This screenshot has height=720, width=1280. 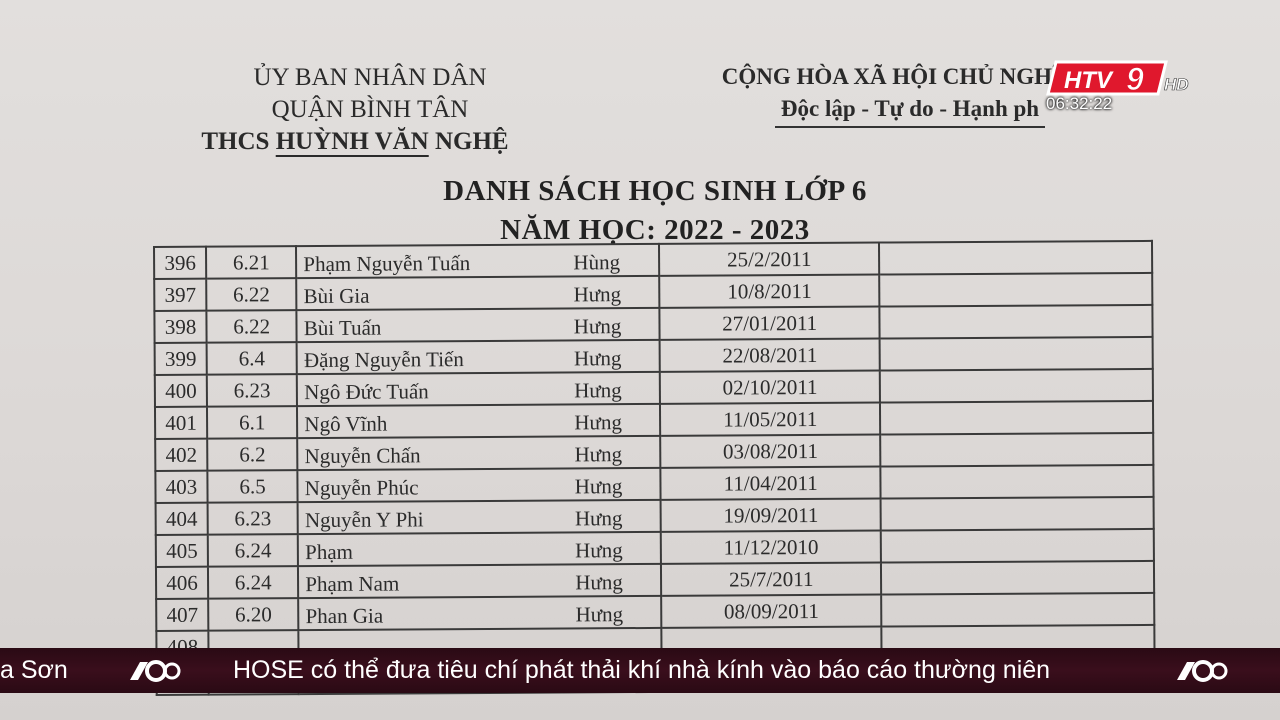 I want to click on row-surname: Phạm Nguyễn Tuấn, so click(x=387, y=264).